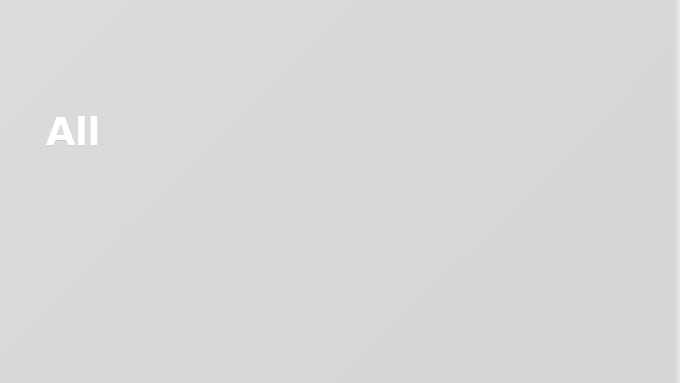 This screenshot has height=383, width=680. Describe the element at coordinates (73, 132) in the screenshot. I see `slide-headline: All` at that location.